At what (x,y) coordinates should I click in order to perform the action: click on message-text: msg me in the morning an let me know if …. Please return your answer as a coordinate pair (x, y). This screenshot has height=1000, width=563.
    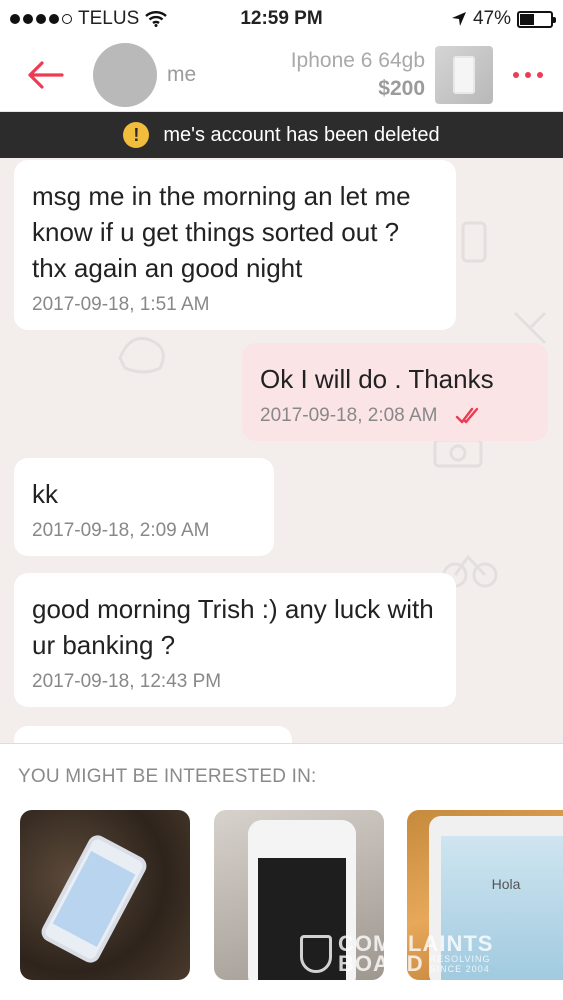
    Looking at the image, I should click on (221, 232).